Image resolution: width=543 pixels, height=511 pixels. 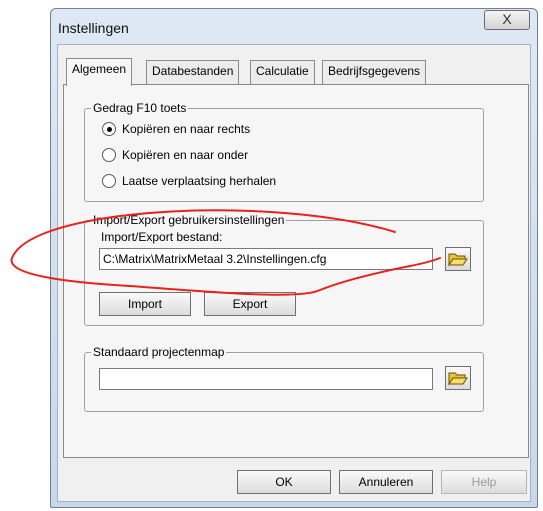 I want to click on tab-calculatie: Calculatie, so click(x=282, y=72).